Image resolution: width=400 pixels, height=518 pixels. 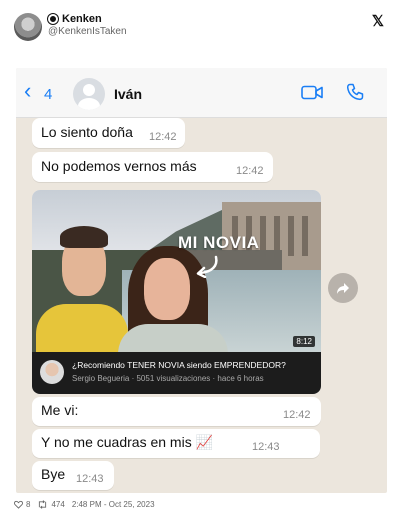 I want to click on retweet-action: 474, so click(x=51, y=504).